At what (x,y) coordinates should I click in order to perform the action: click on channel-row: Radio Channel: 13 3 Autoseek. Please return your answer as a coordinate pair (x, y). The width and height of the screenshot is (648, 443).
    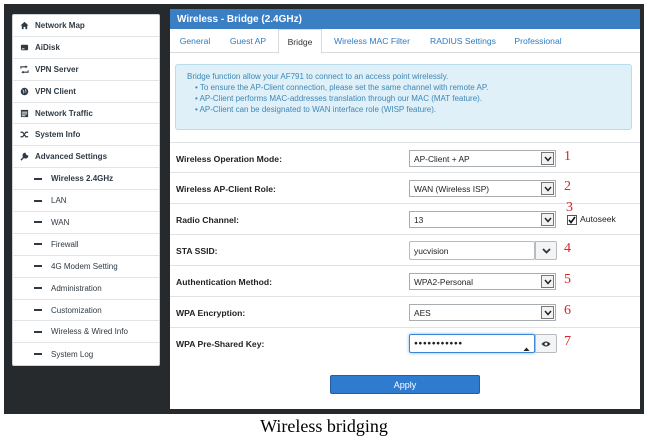
    Looking at the image, I should click on (405, 217).